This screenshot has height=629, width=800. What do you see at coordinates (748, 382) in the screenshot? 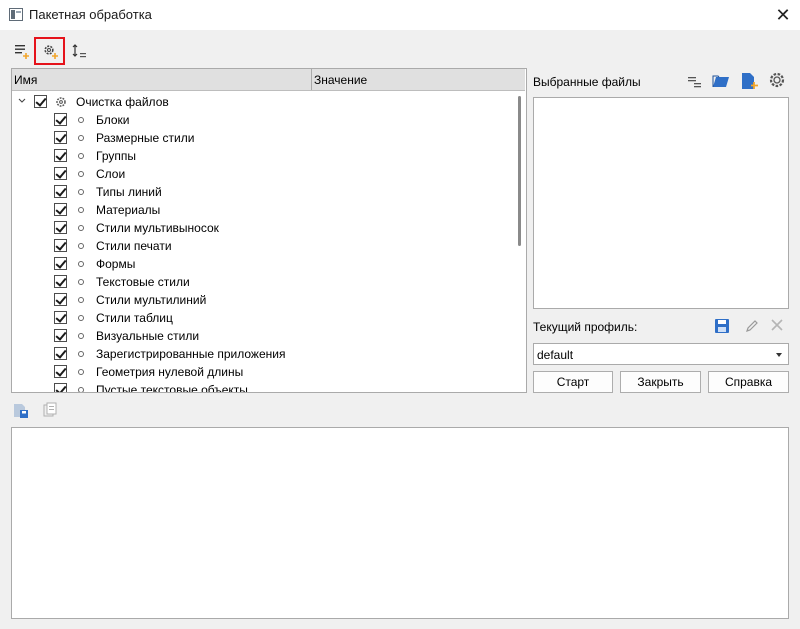
I see `help-button: Справка` at bounding box center [748, 382].